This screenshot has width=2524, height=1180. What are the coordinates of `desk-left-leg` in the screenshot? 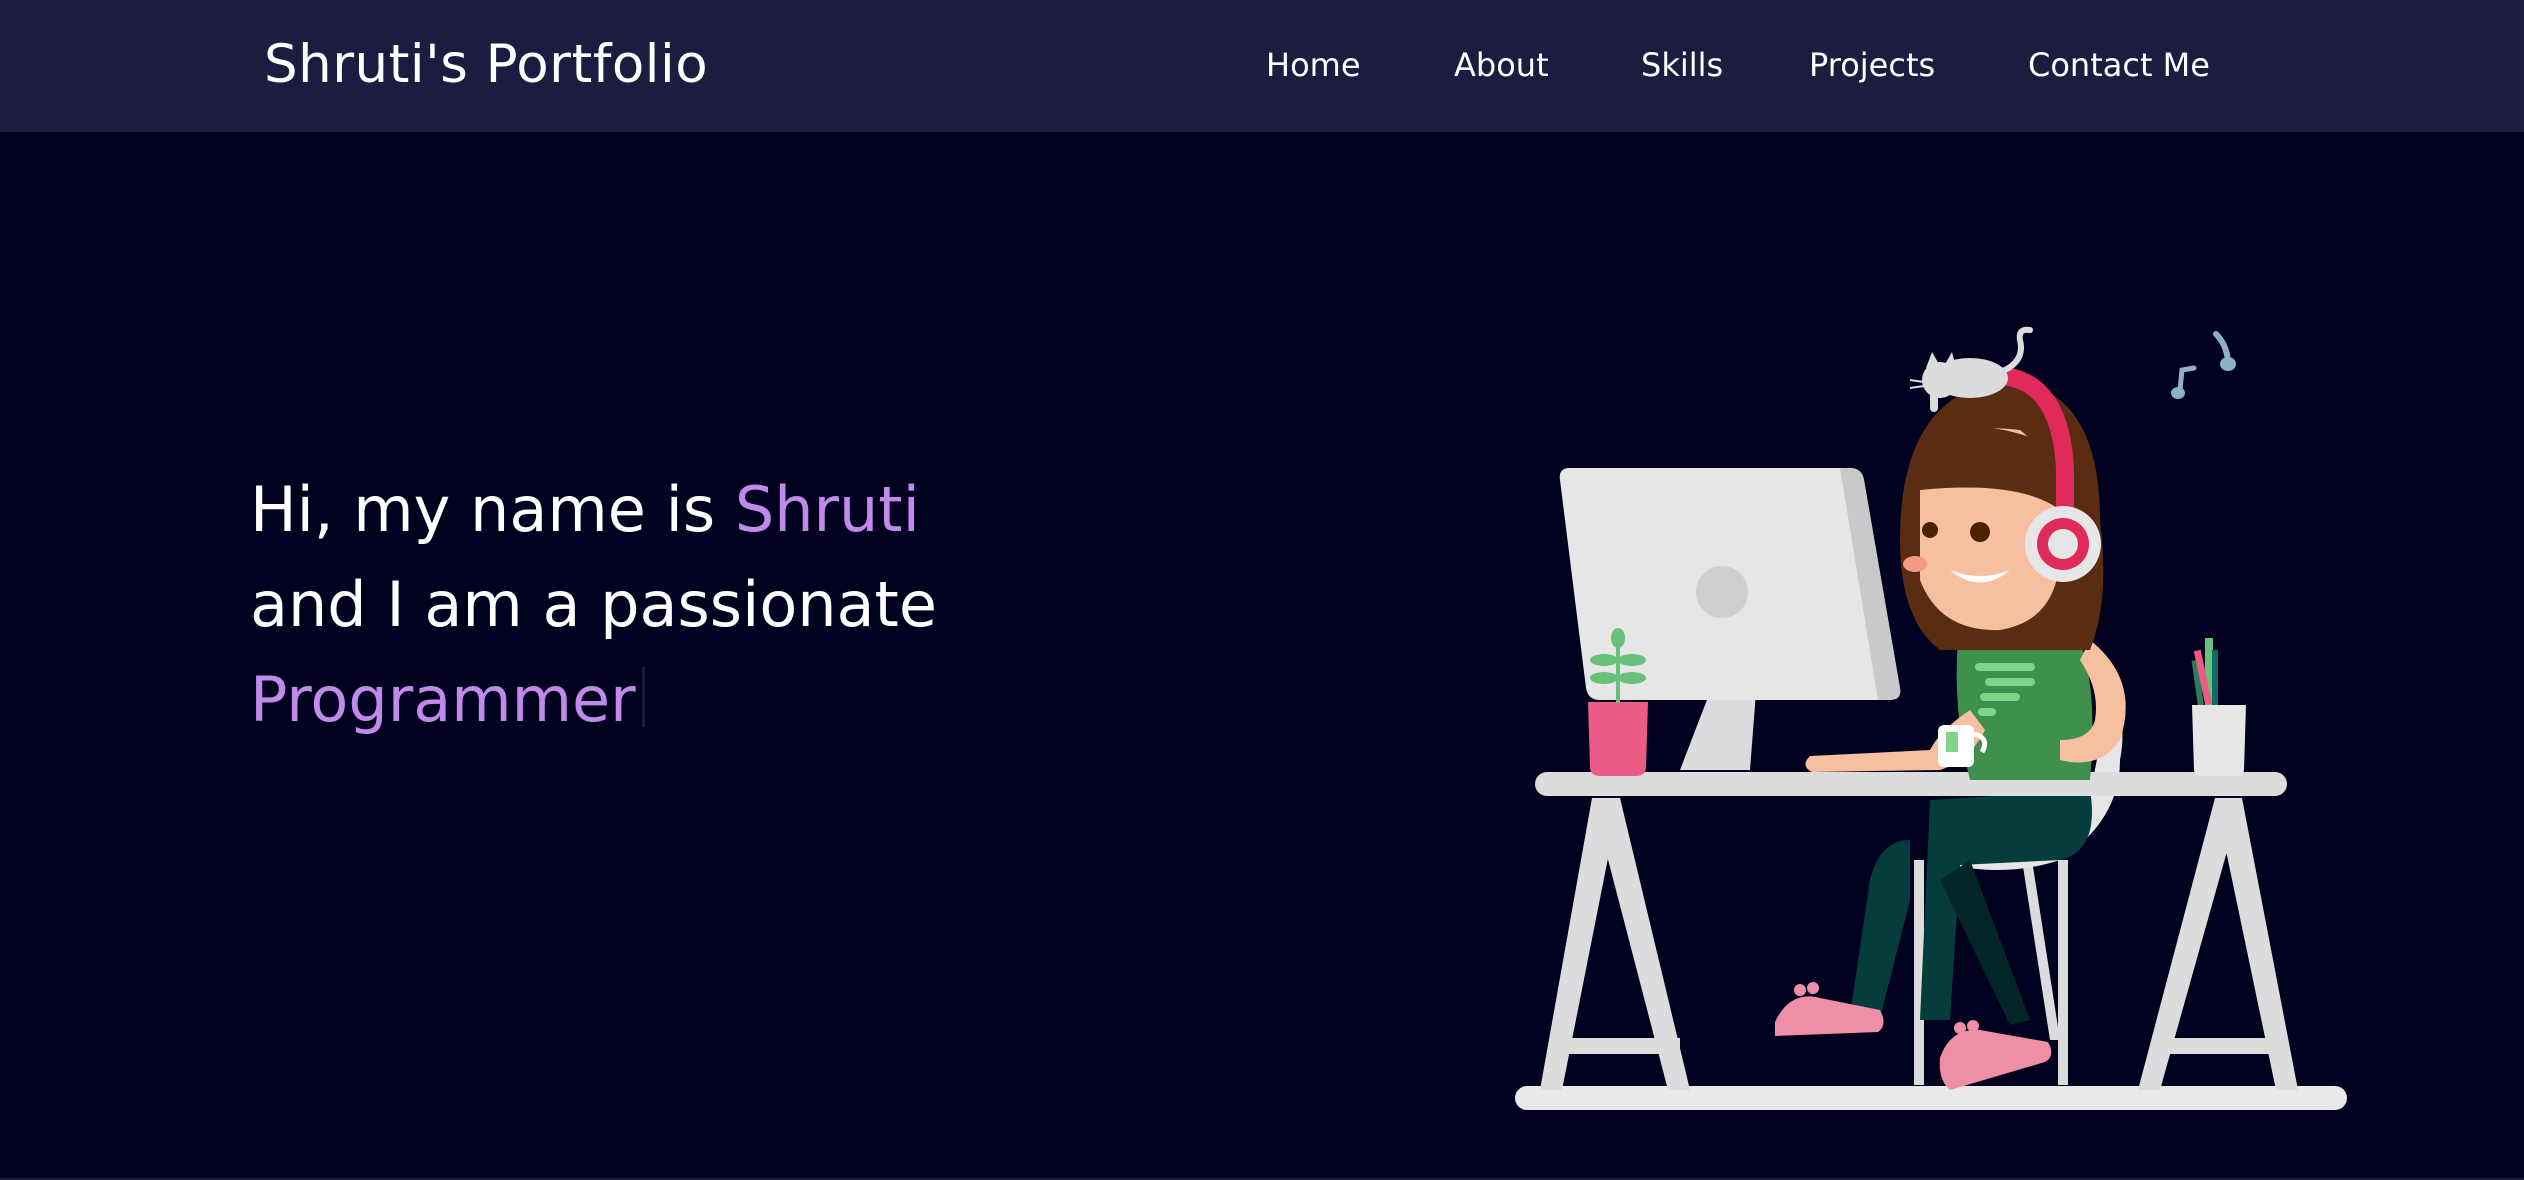 It's located at (1615, 944).